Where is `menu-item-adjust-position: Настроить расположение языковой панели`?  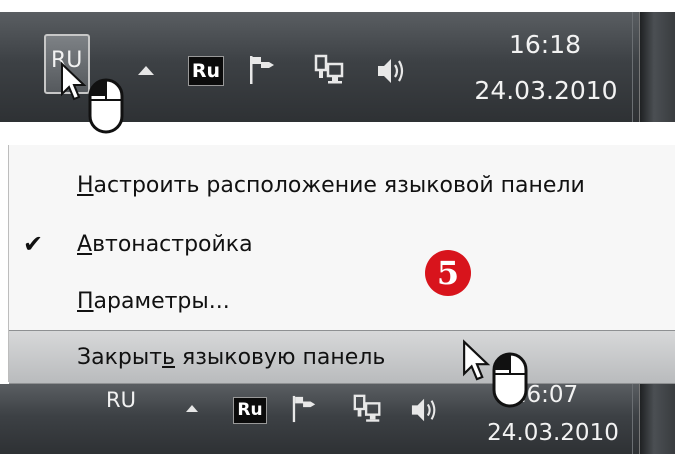
menu-item-adjust-position: Настроить расположение языковой панели is located at coordinates (342, 185).